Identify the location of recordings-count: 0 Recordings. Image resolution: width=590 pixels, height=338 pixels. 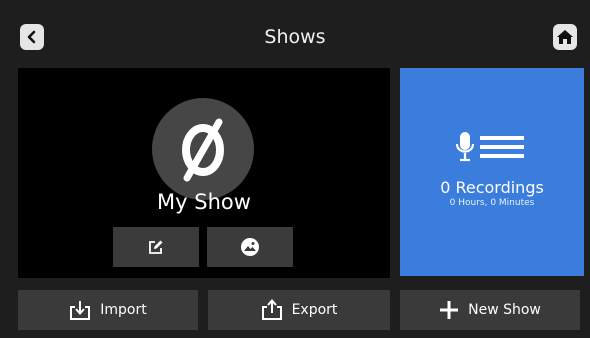
(492, 187).